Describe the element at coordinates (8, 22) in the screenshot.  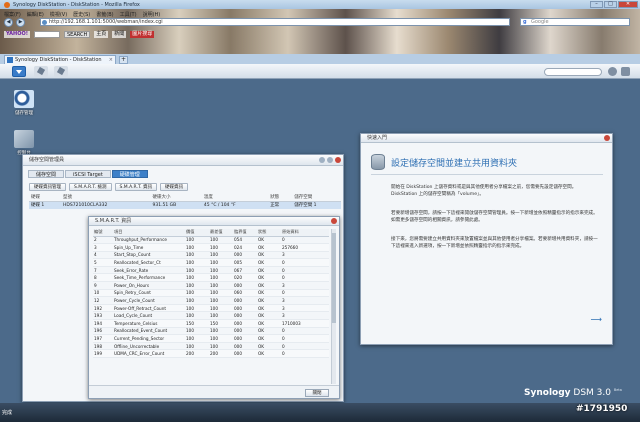
I see `back-button: ◀` at that location.